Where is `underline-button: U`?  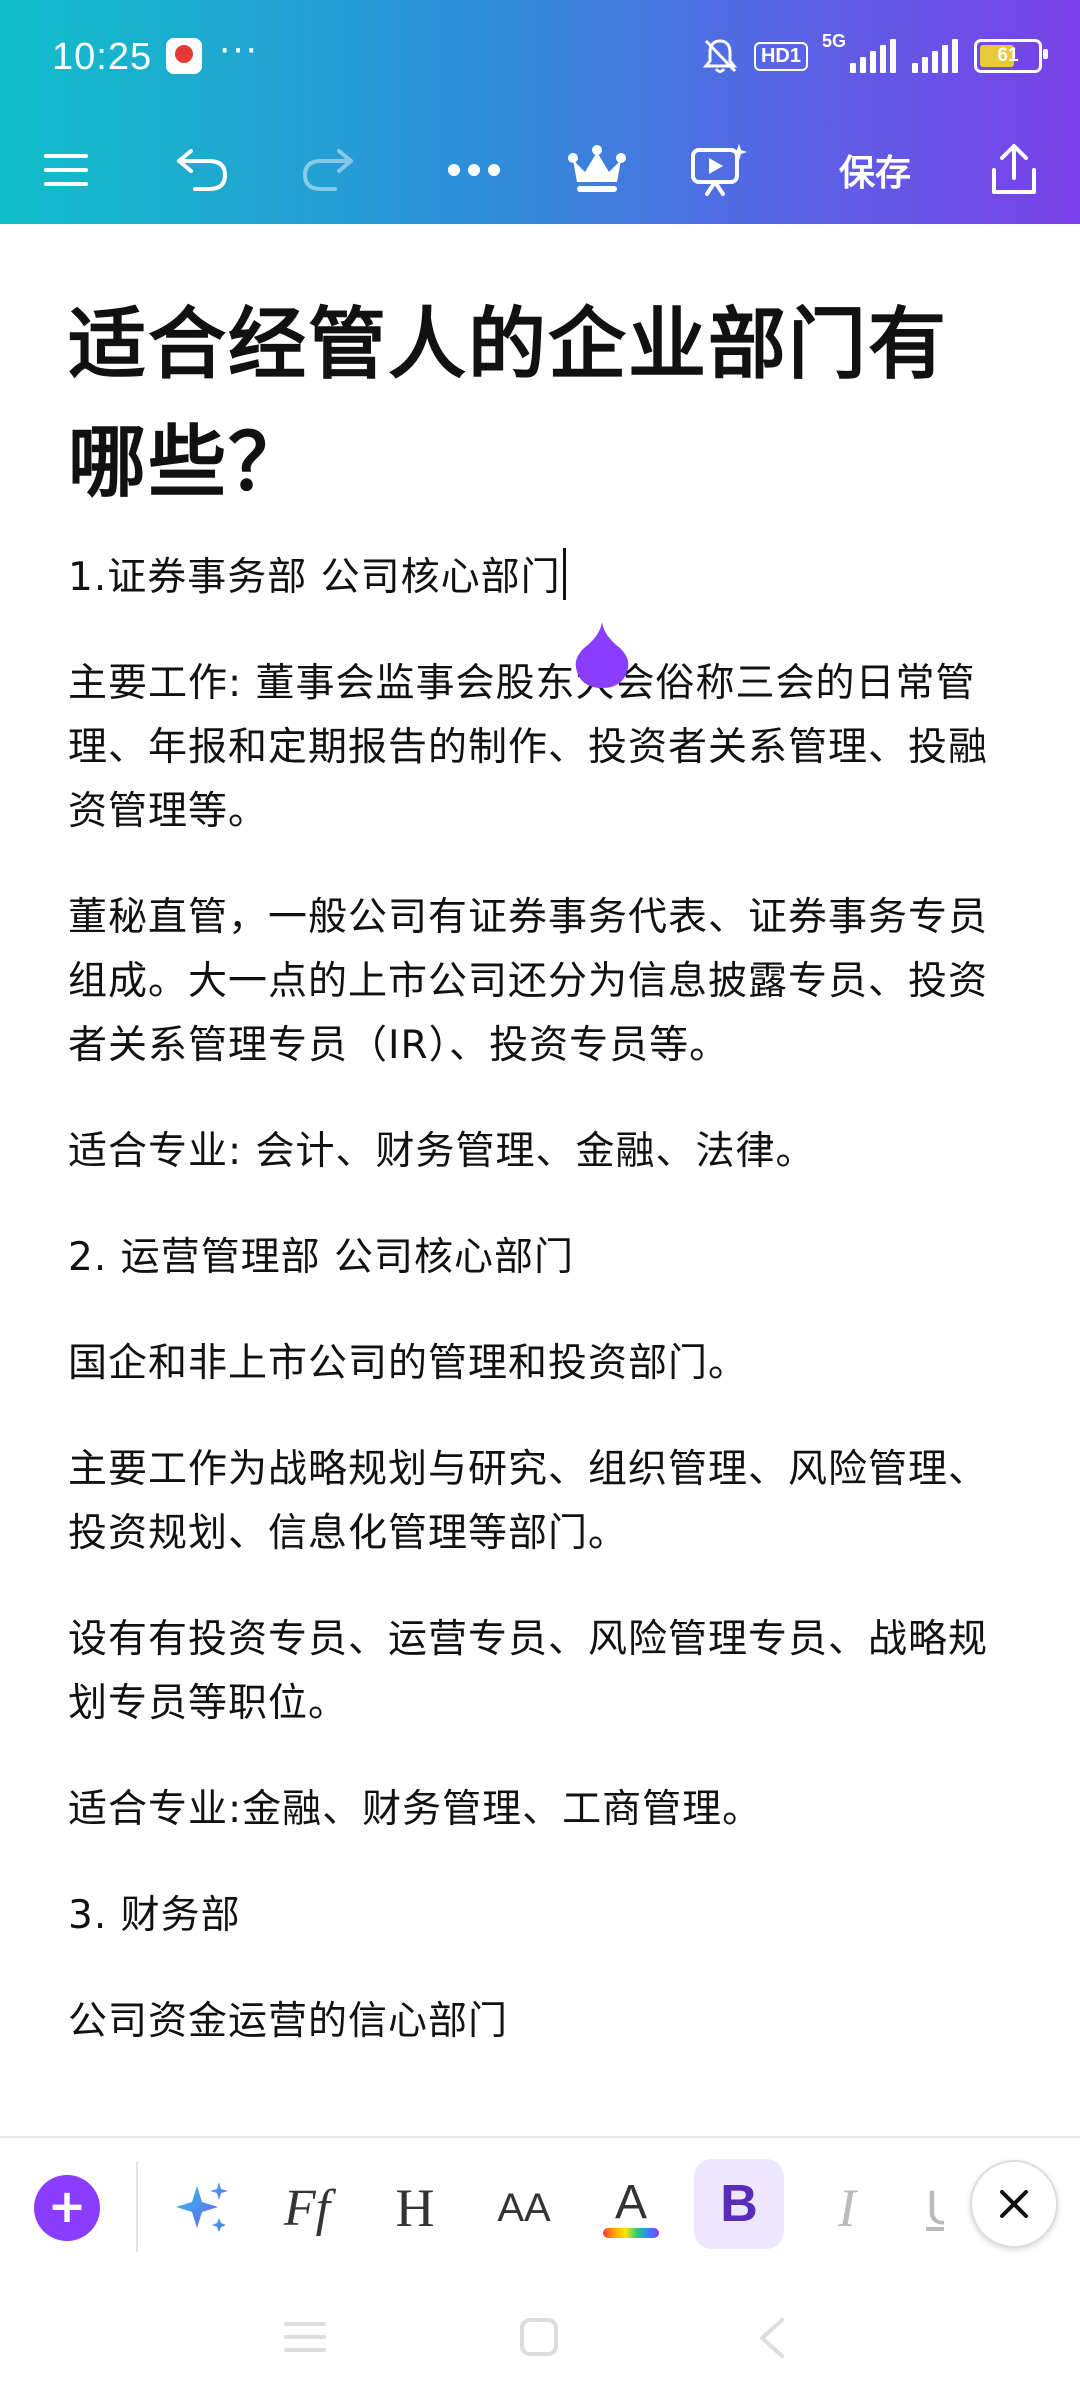
underline-button: U is located at coordinates (935, 2208).